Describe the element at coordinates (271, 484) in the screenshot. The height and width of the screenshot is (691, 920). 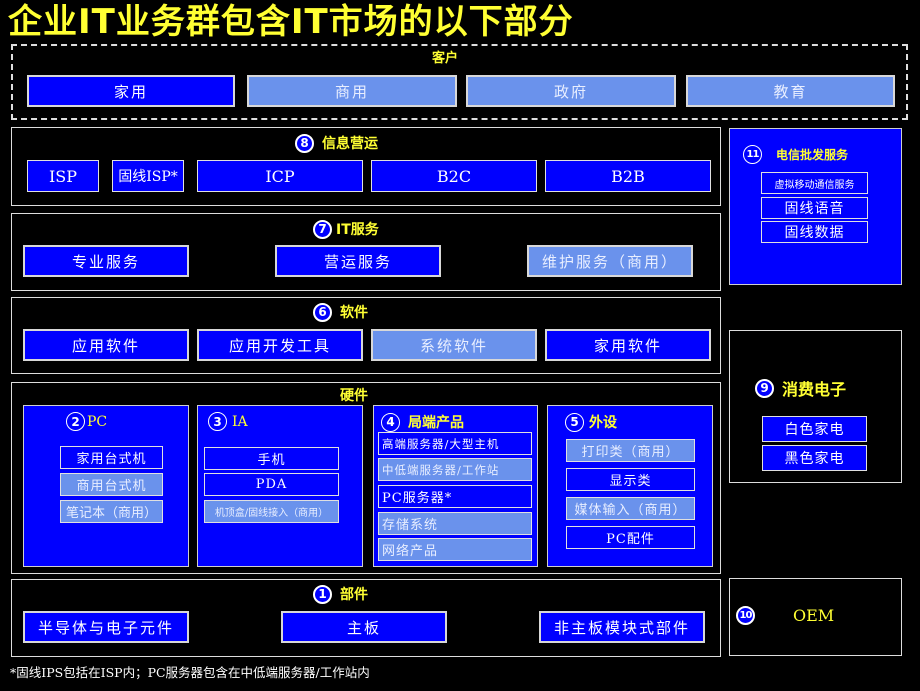
I see `ia-pda: PDA` at that location.